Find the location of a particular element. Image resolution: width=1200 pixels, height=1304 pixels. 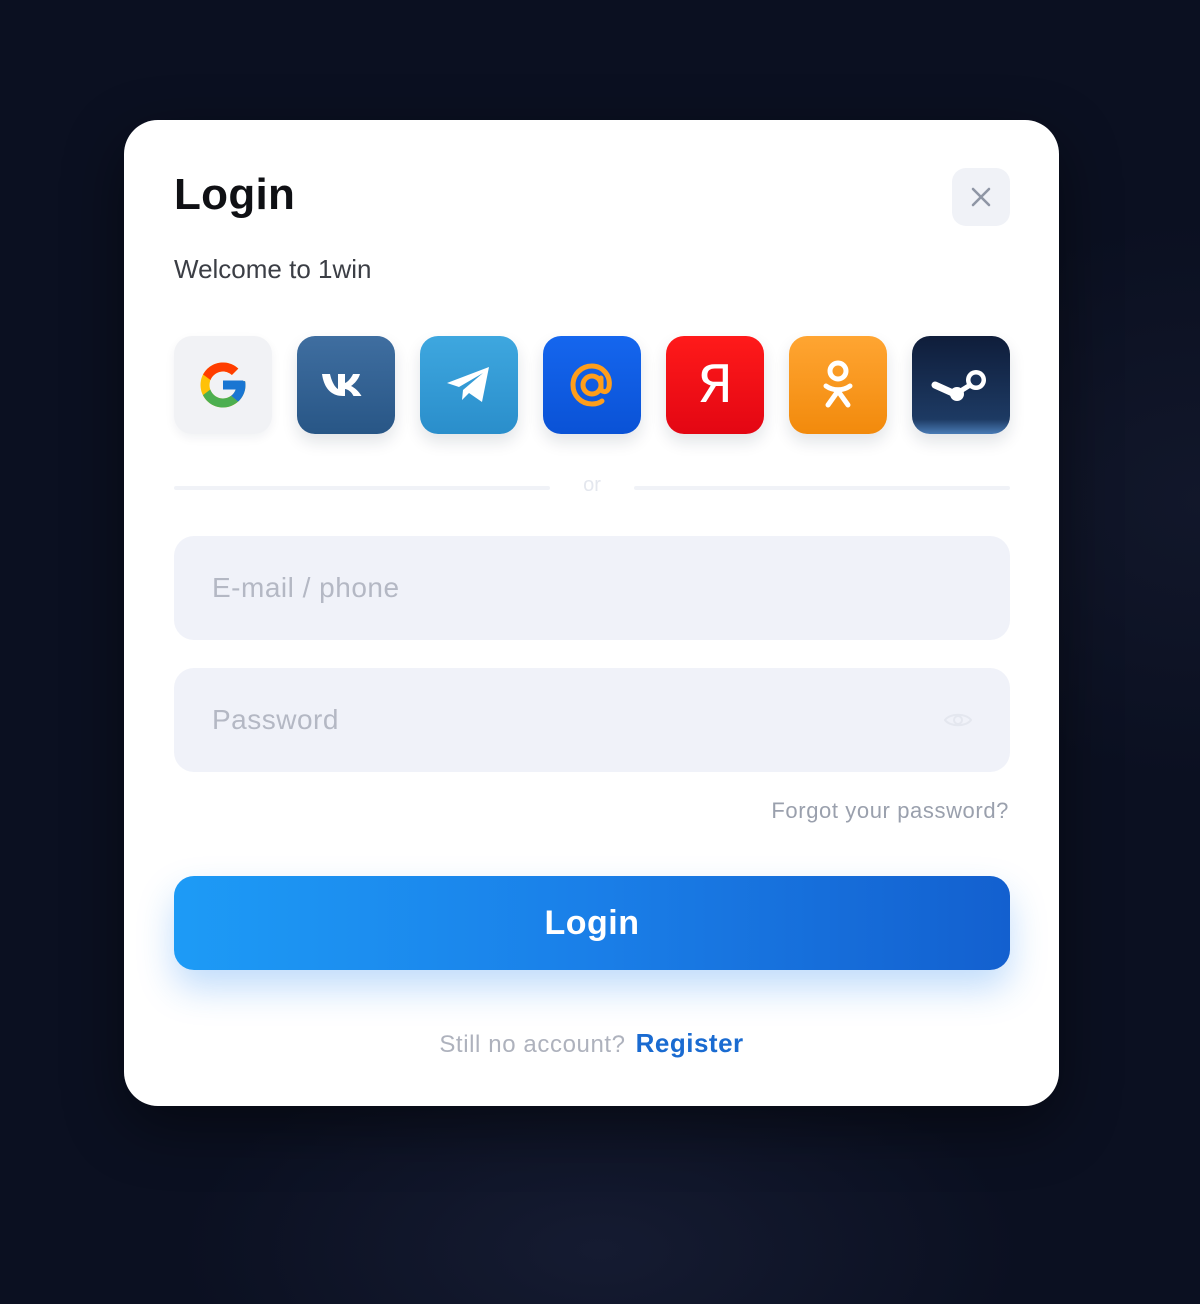

google-icon is located at coordinates (223, 385).